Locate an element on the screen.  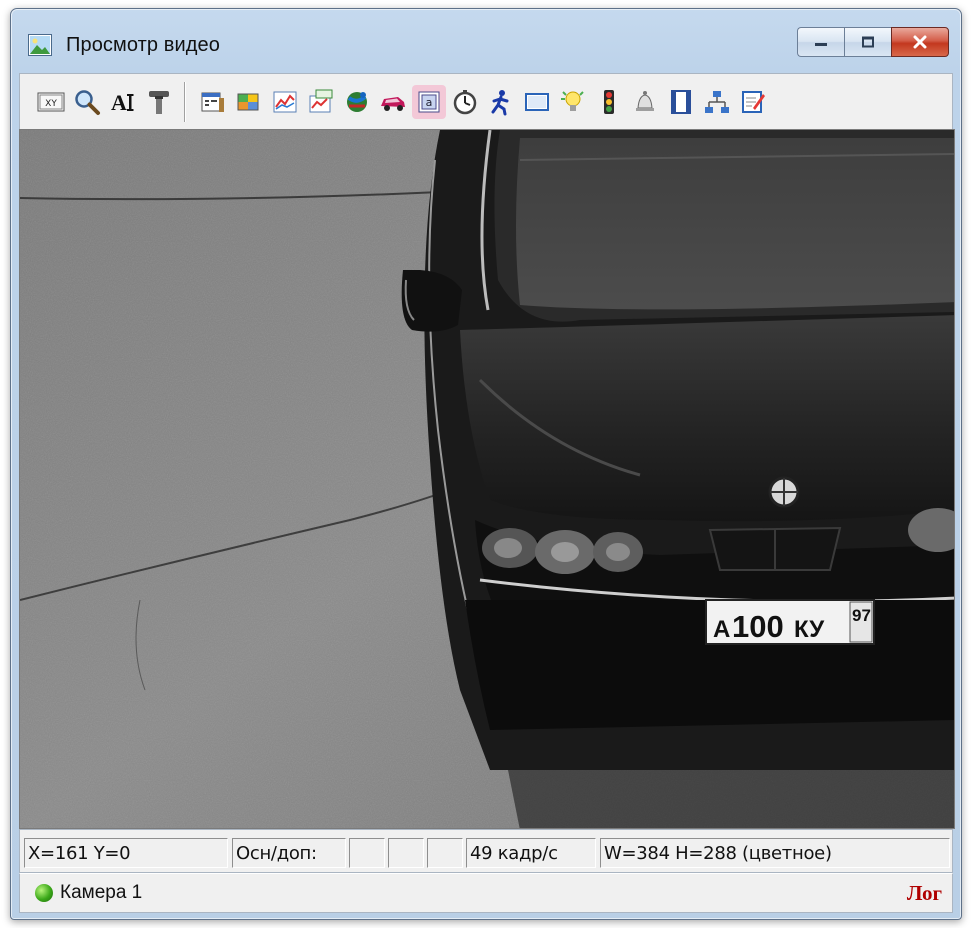
fps-readout: 49 кадр/с is located at coordinates (531, 853).